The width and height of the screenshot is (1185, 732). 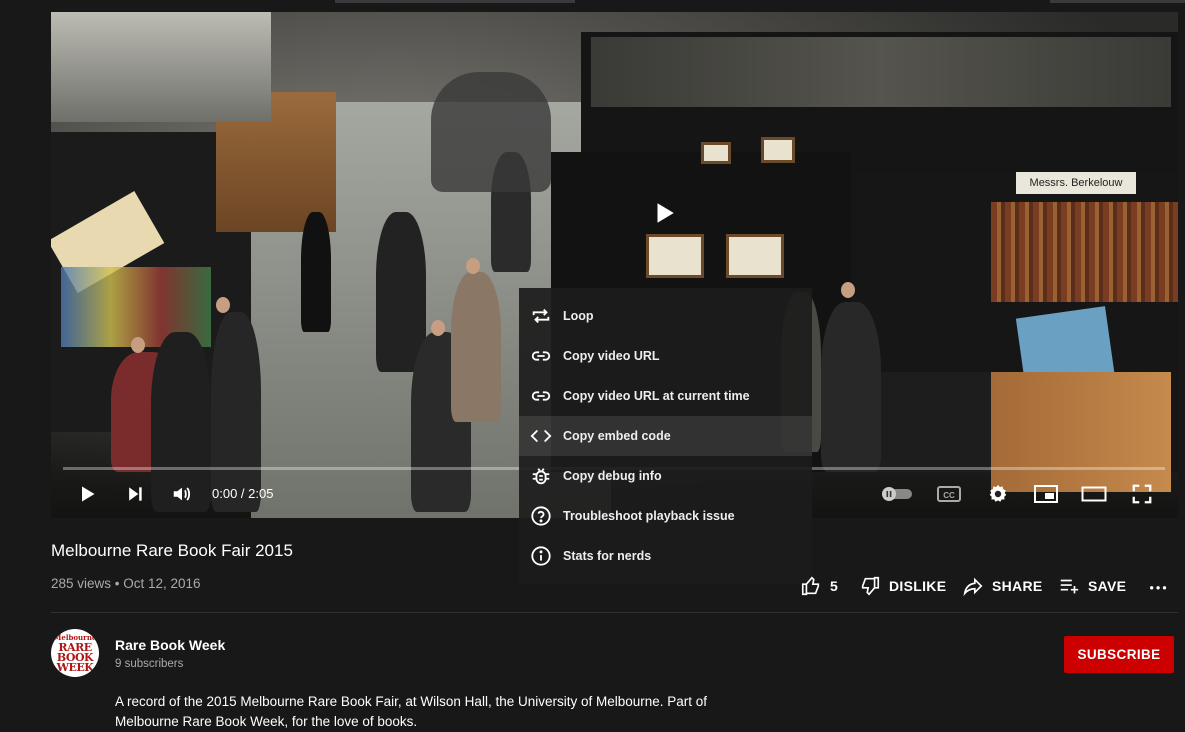 I want to click on cc-icon: CC, so click(x=949, y=494).